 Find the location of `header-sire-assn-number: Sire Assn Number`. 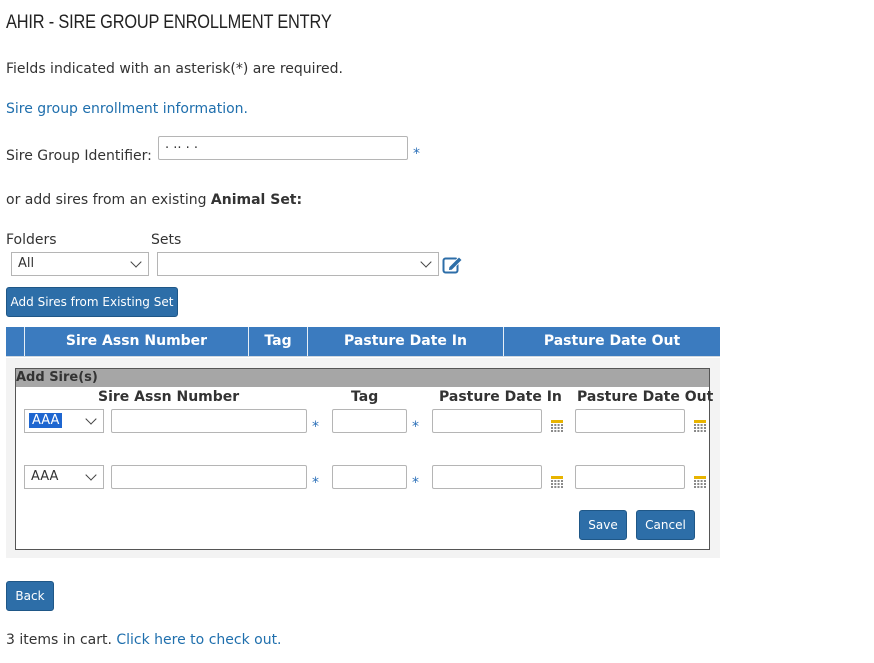

header-sire-assn-number: Sire Assn Number is located at coordinates (136, 341).